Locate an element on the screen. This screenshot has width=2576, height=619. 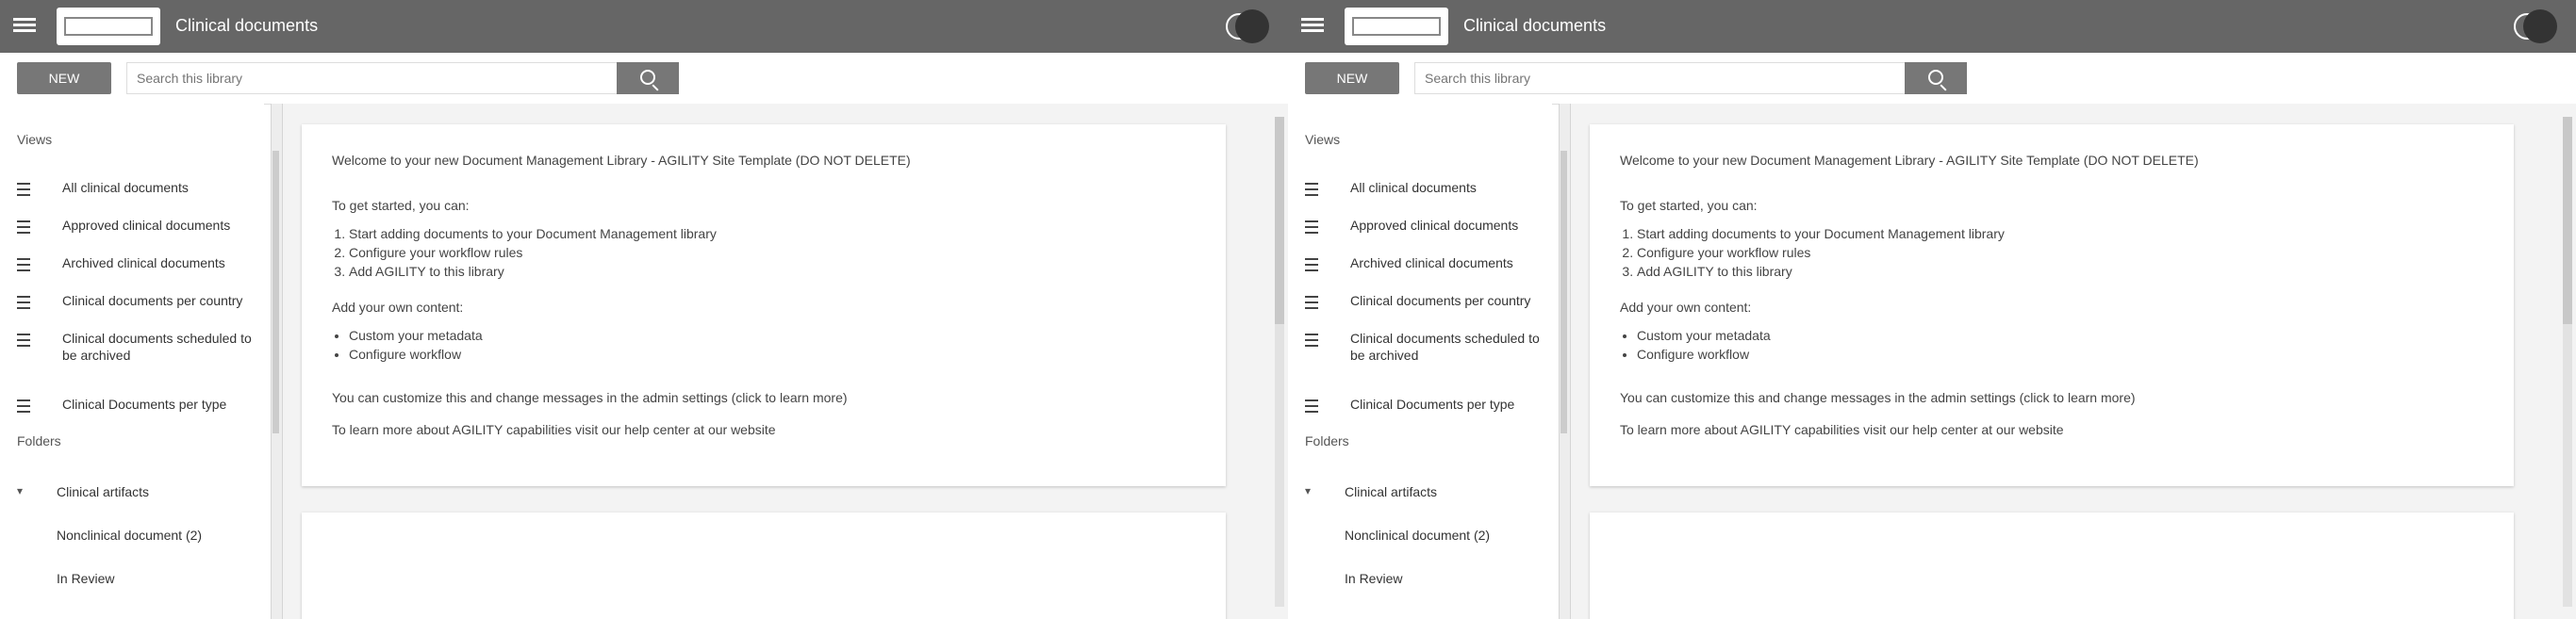
action-bar: NEW is located at coordinates (1932, 79).